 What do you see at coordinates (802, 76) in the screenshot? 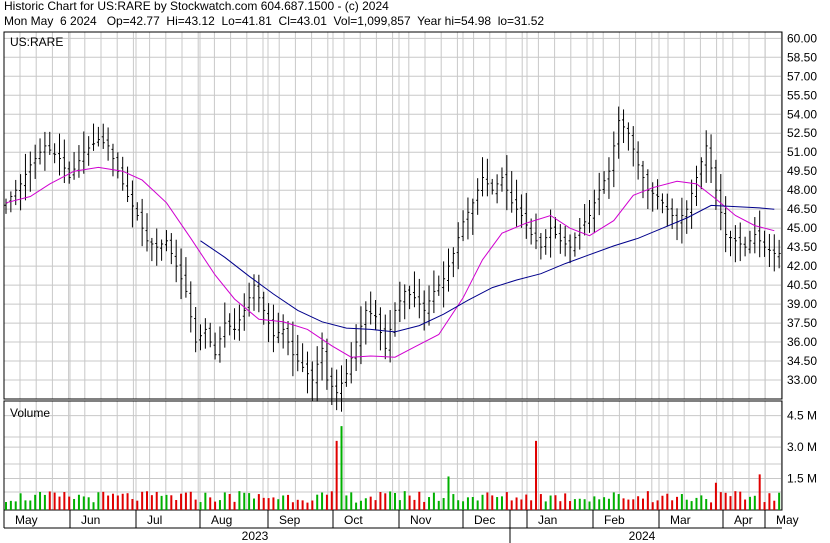
I see `price-tick-label: 57.00` at bounding box center [802, 76].